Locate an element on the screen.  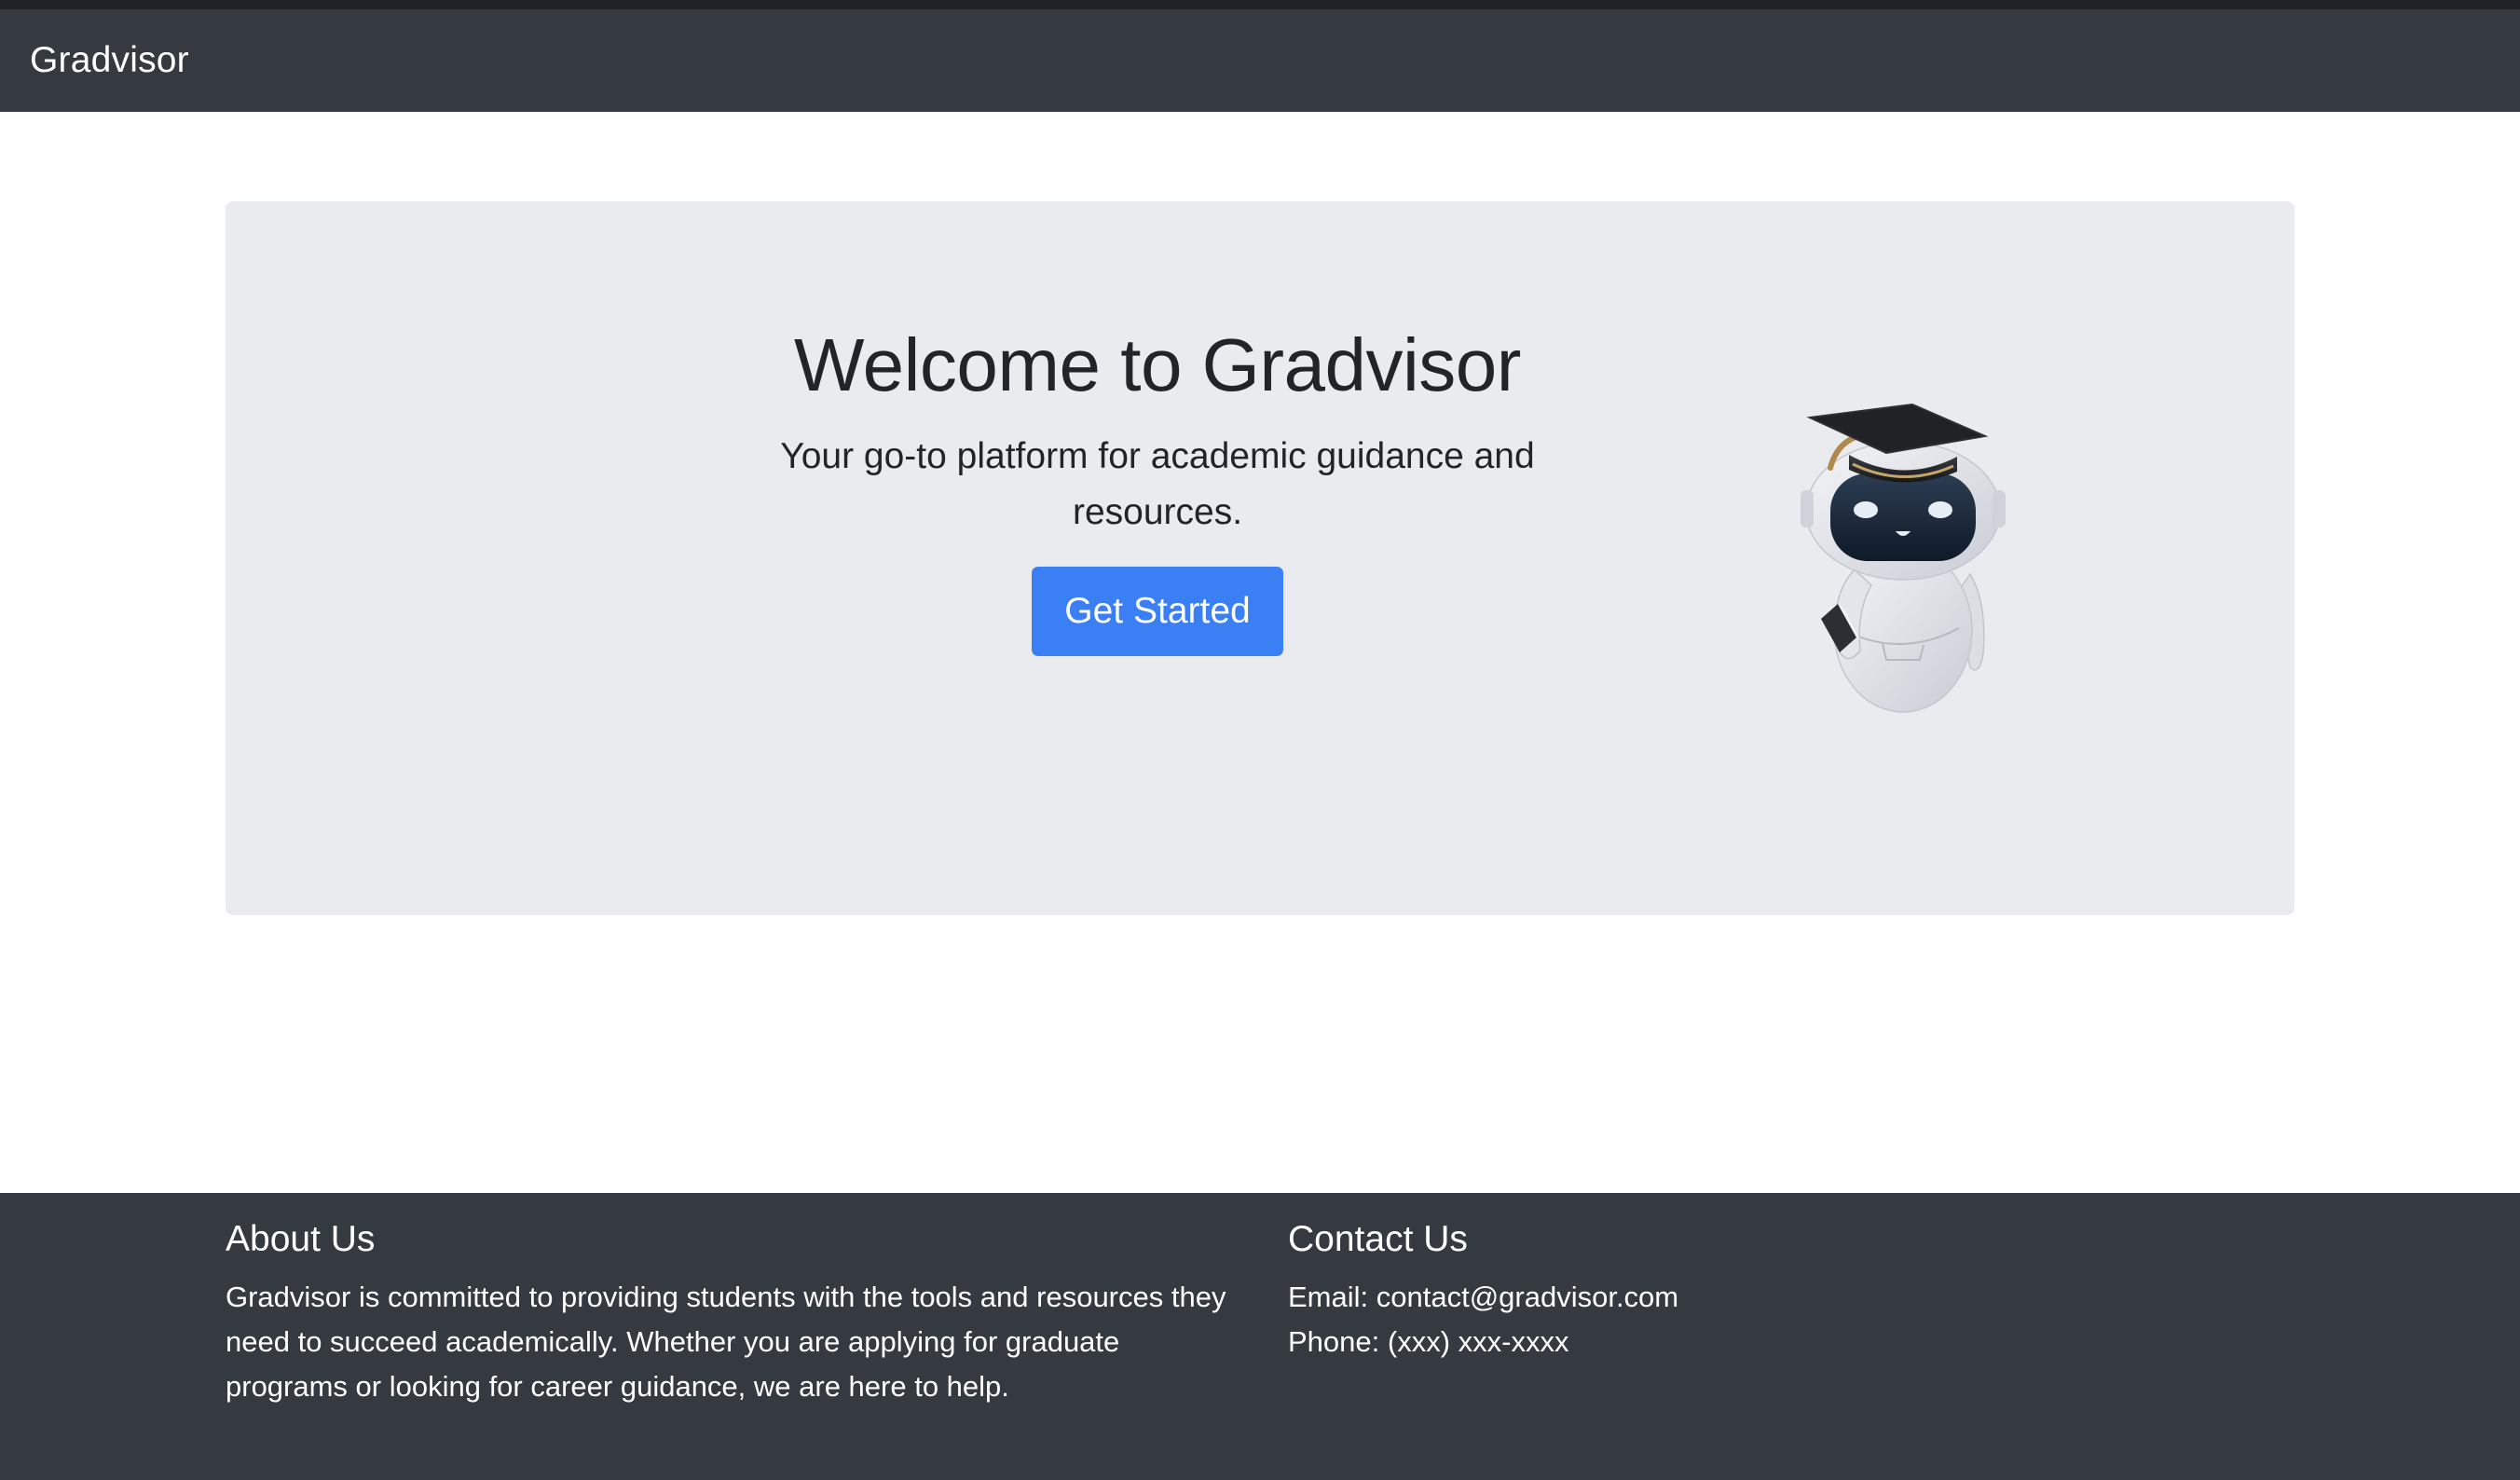
hero-title: Welcome to Gradvisor is located at coordinates (1157, 364).